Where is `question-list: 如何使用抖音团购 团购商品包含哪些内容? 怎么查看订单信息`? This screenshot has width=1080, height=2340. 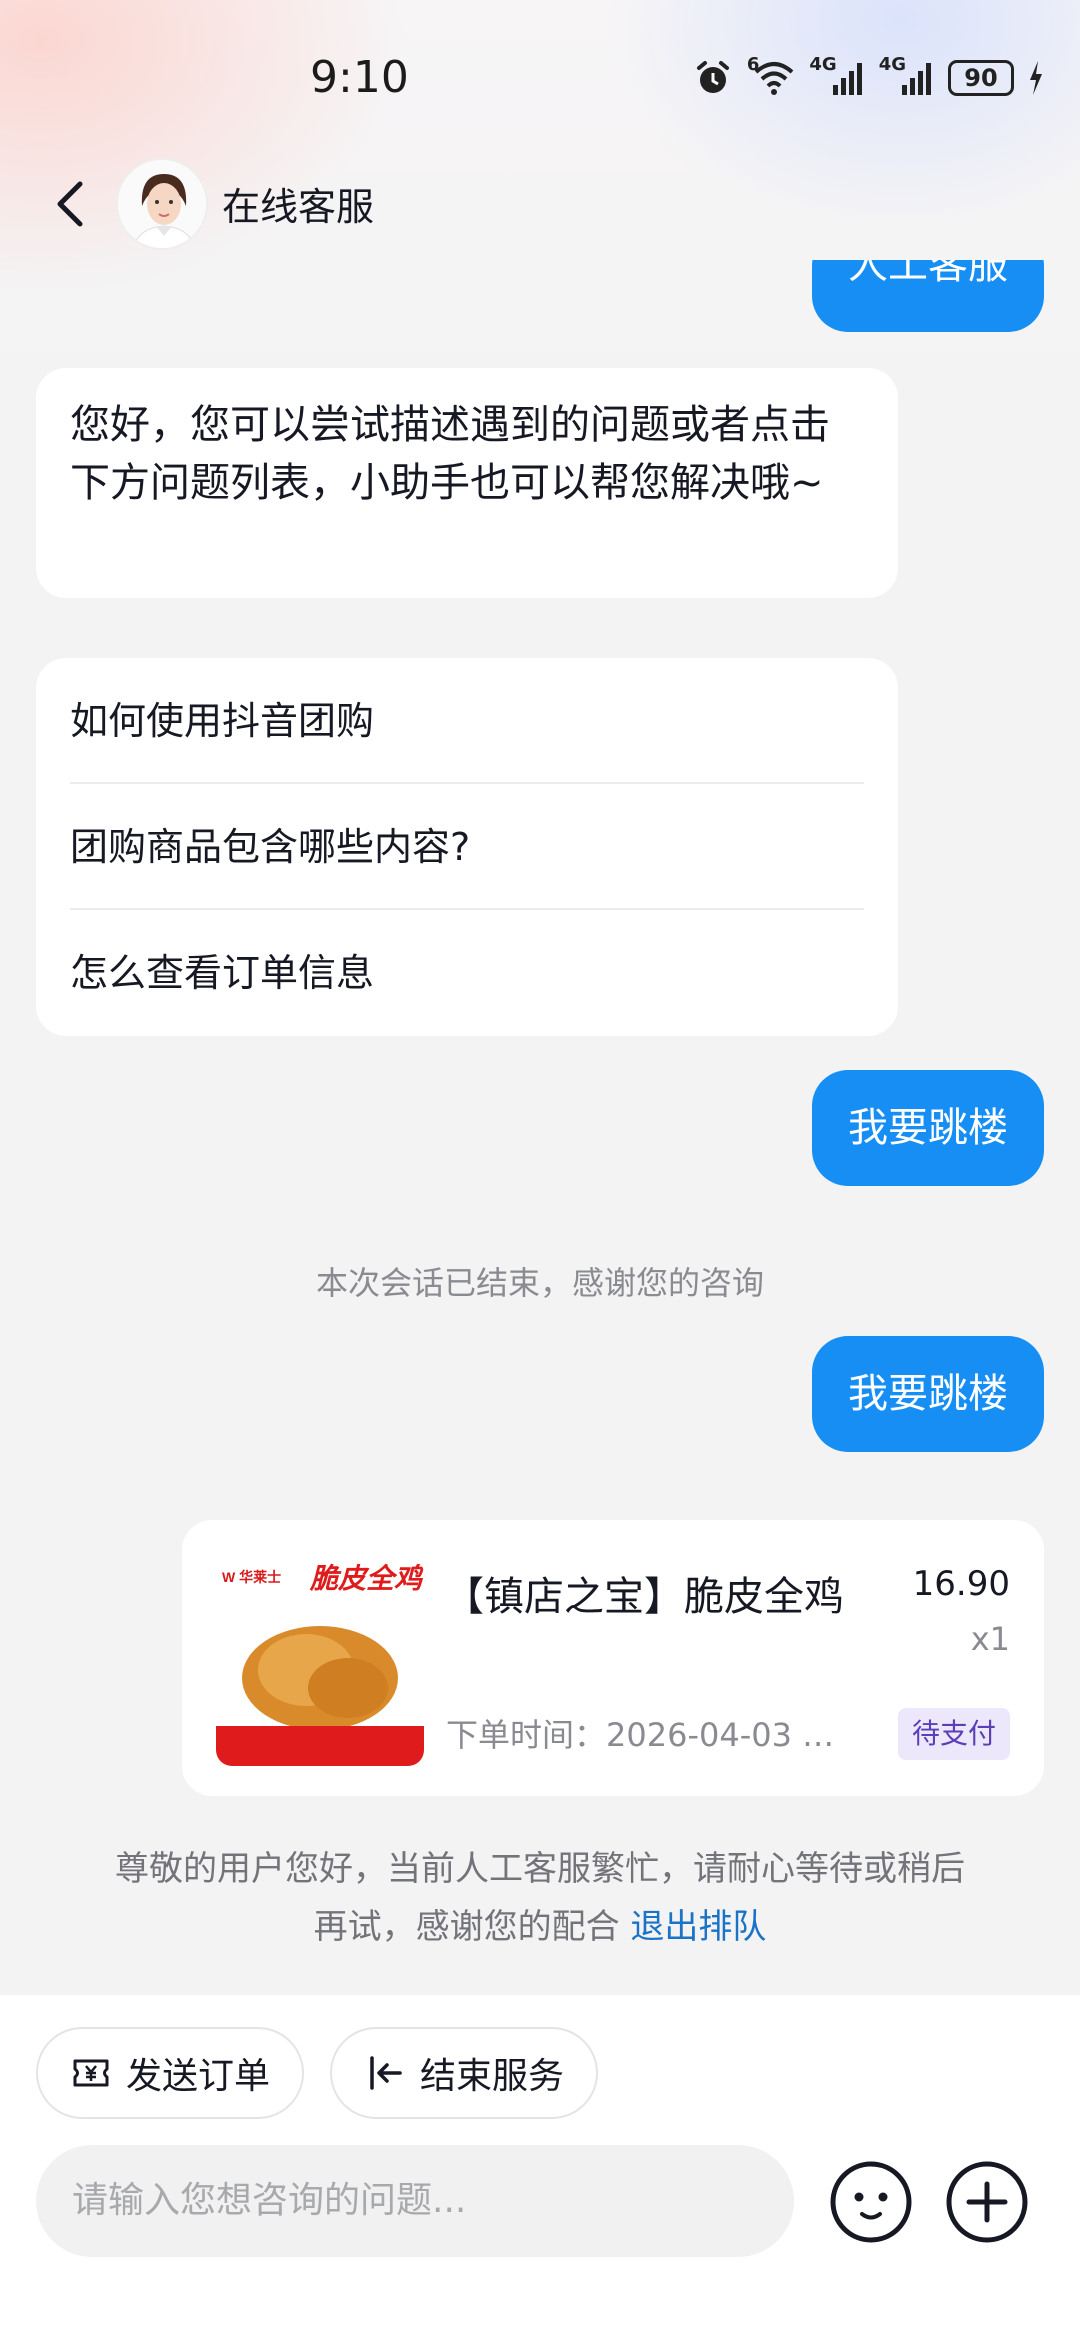
question-list: 如何使用抖音团购 团购商品包含哪些内容? 怎么查看订单信息 is located at coordinates (467, 847).